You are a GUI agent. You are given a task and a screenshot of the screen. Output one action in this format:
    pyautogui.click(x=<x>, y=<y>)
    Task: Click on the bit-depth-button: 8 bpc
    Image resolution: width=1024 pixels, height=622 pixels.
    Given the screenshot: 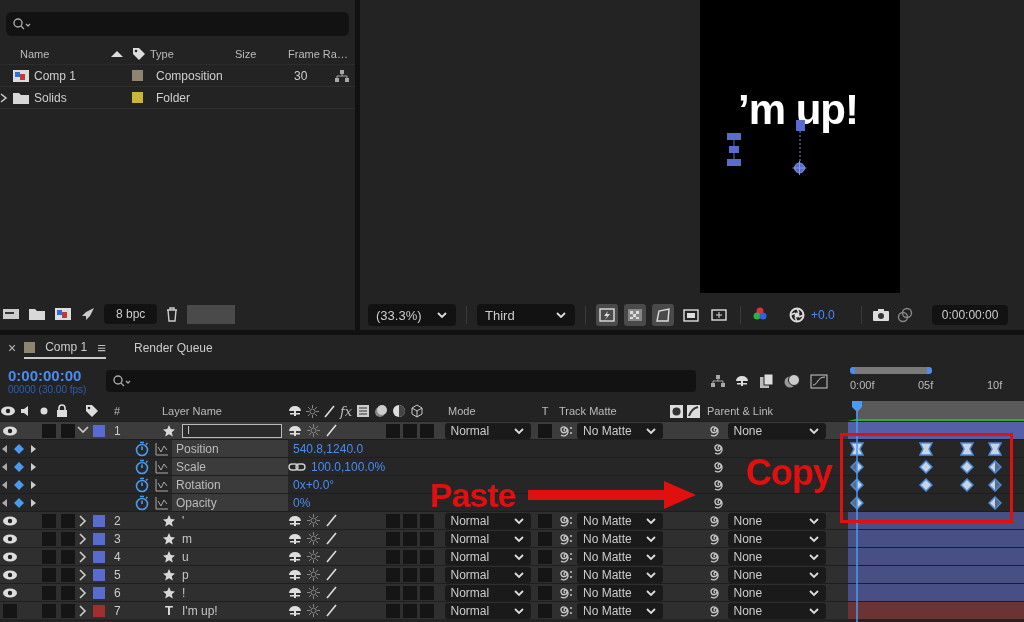 What is the action you would take?
    pyautogui.click(x=131, y=314)
    